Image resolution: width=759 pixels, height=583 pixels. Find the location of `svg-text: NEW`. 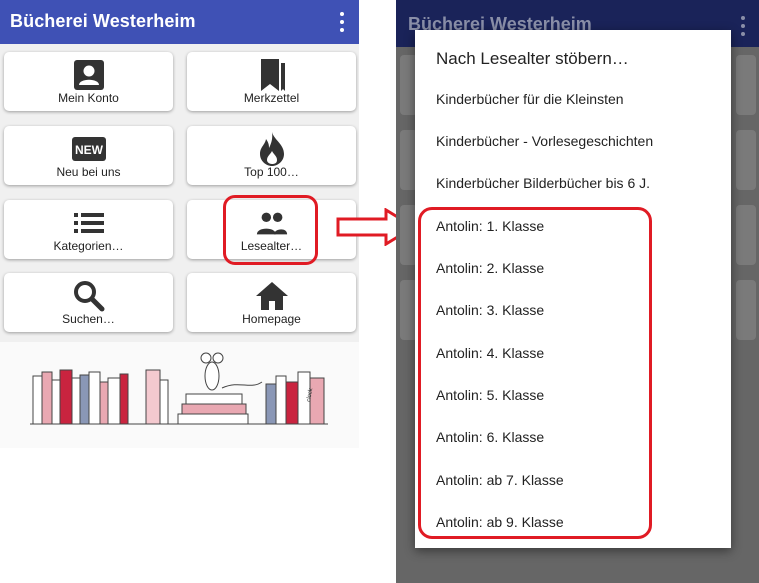

svg-text: NEW is located at coordinates (89, 150).